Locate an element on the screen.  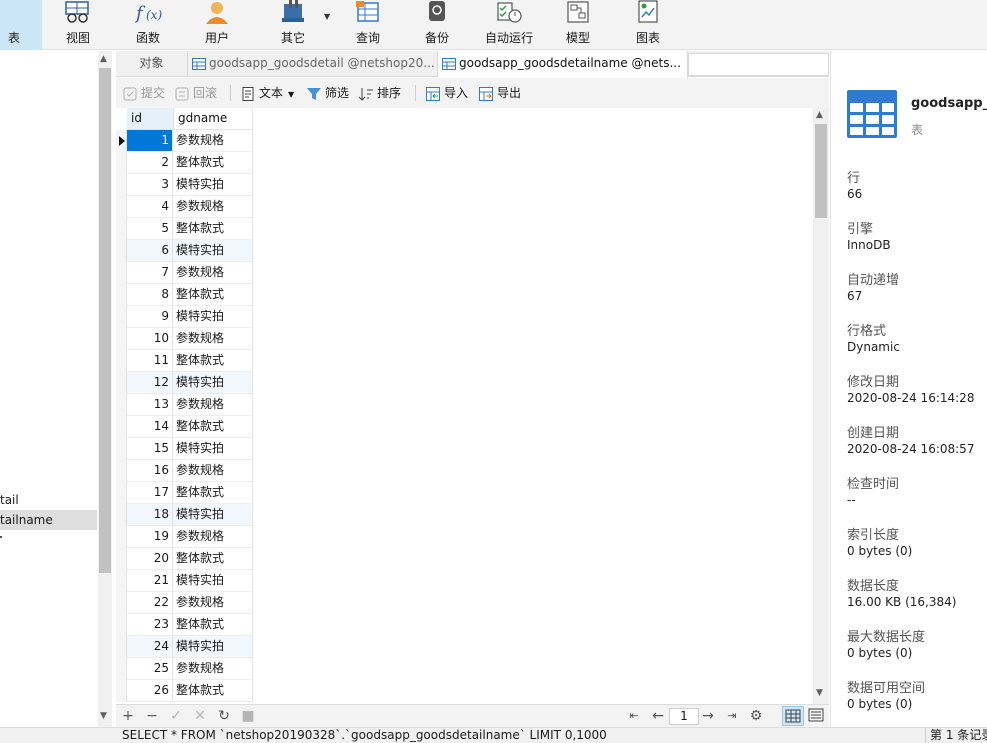
table-row: 12 模特实拍 is located at coordinates (184, 383).